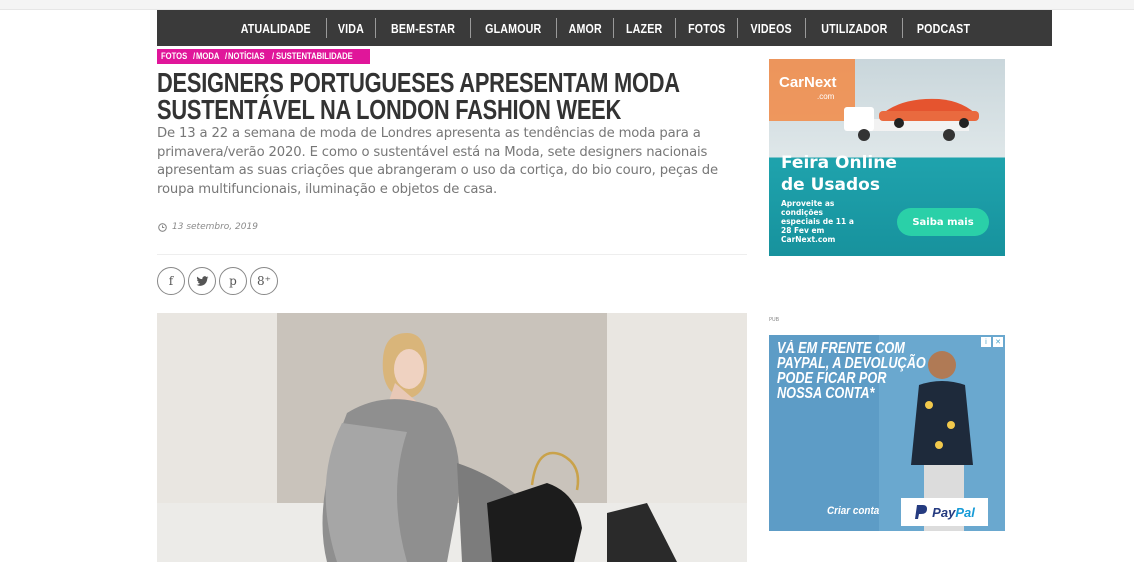  I want to click on nav-item-atualidade: ATUALIDADE, so click(275, 28).